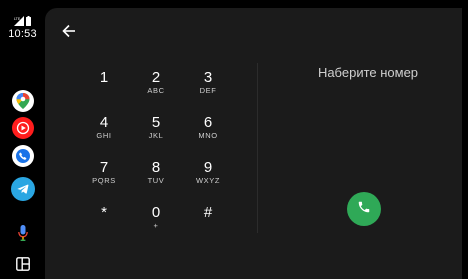 Image resolution: width=468 pixels, height=279 pixels. I want to click on key-digit: #, so click(208, 212).